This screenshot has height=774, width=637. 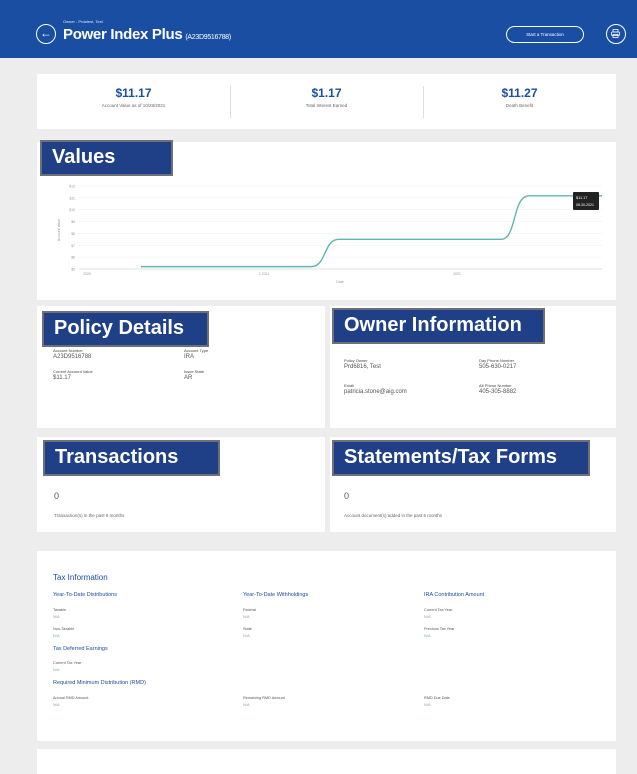 What do you see at coordinates (438, 610) in the screenshot?
I see `current-tax-year-label: Current Tax Year` at bounding box center [438, 610].